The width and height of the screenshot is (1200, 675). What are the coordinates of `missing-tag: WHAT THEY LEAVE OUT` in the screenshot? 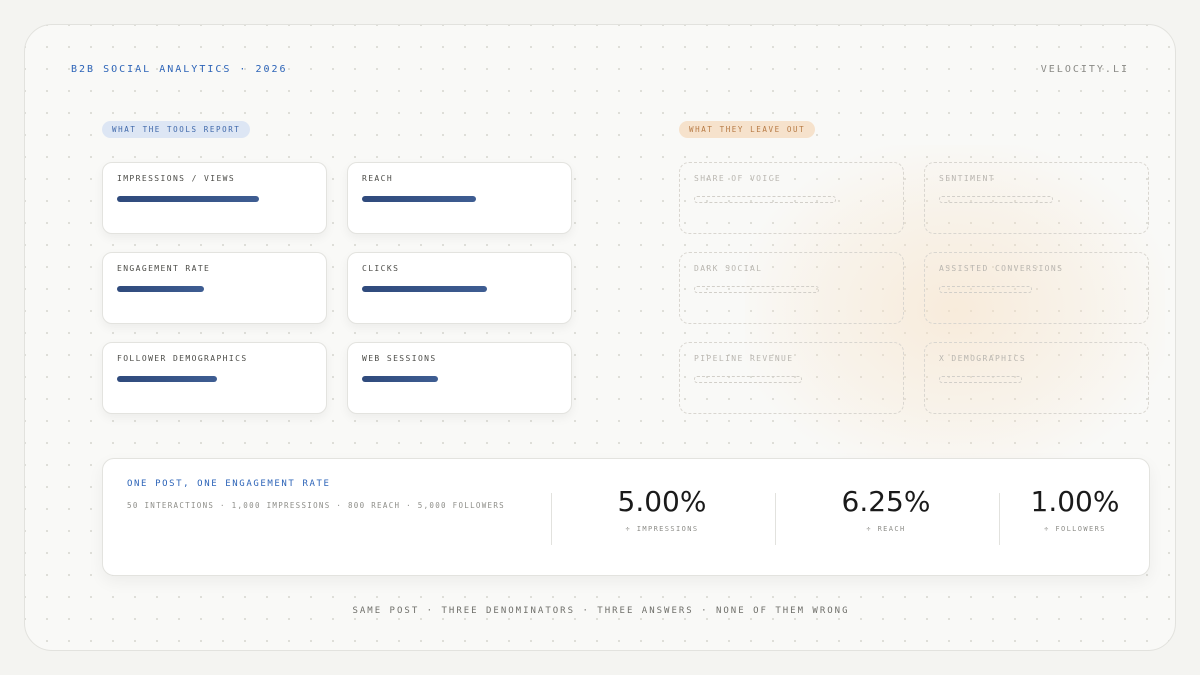 It's located at (747, 129).